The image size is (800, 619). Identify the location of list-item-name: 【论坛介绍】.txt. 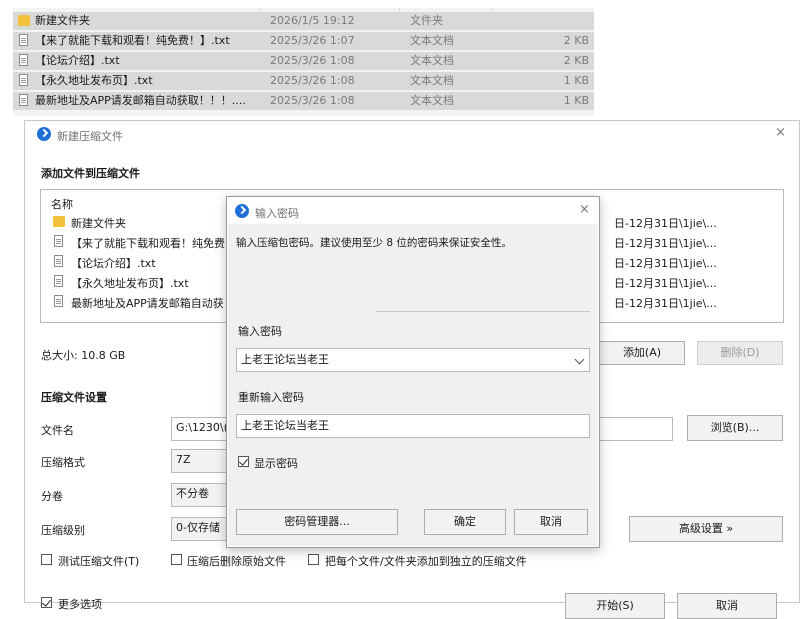
(113, 263).